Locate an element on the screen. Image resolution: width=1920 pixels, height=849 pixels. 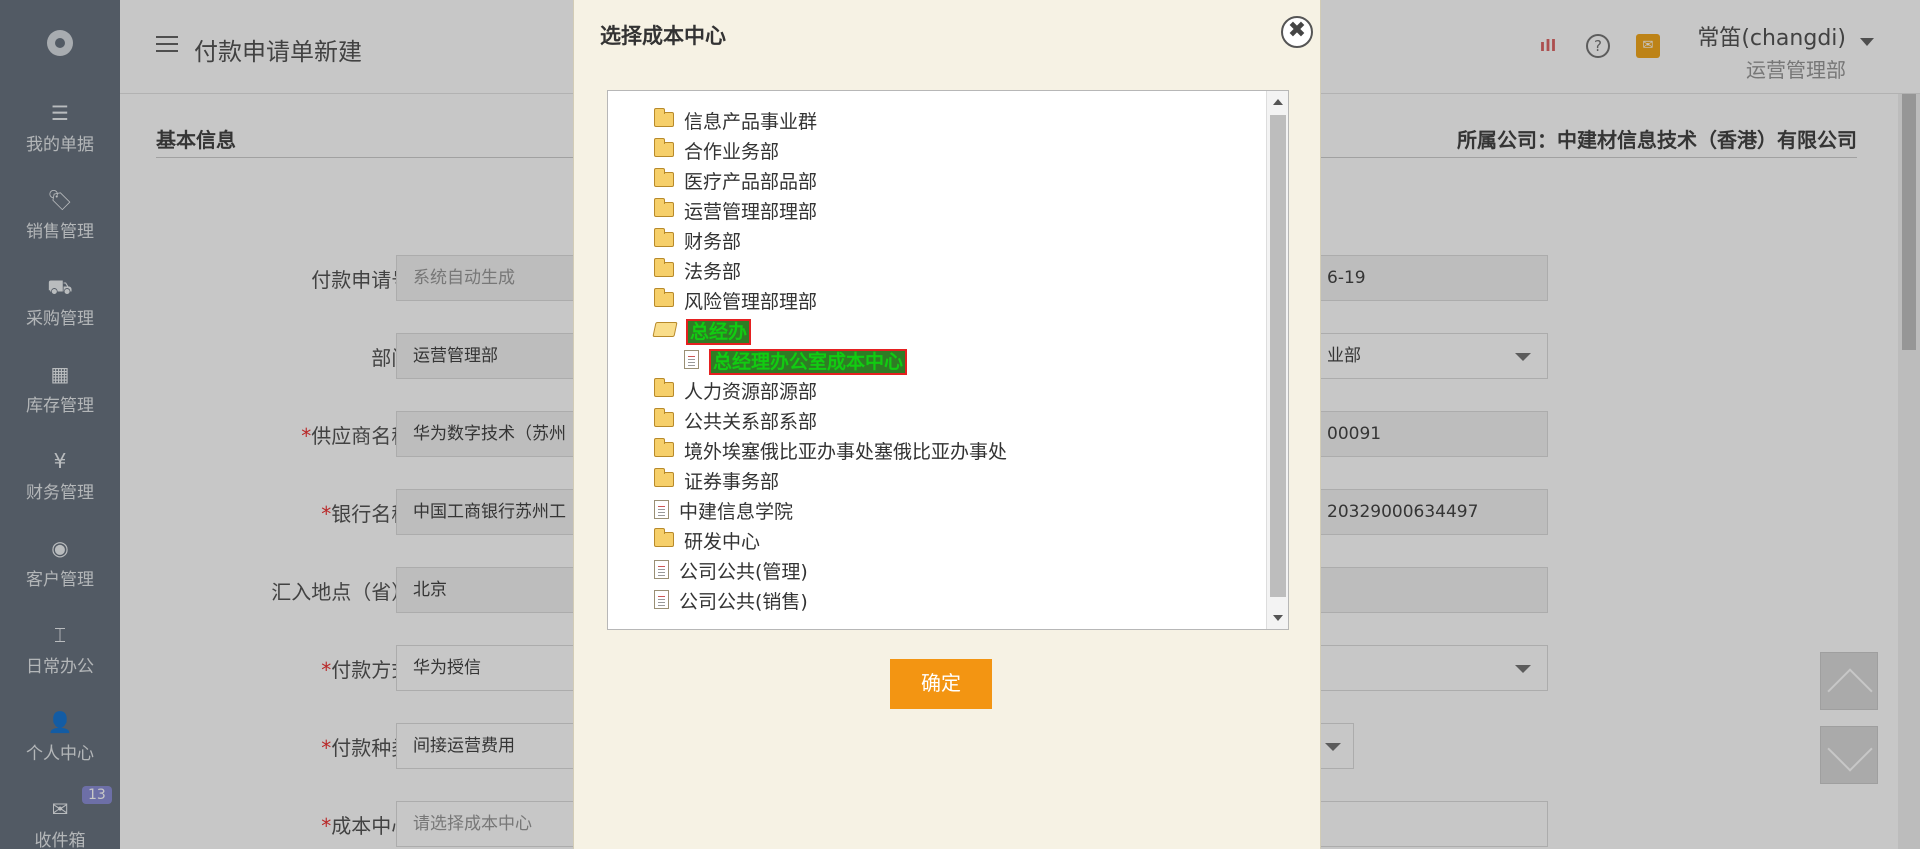
tree-node-label: 人力资源部源部 is located at coordinates (751, 392).